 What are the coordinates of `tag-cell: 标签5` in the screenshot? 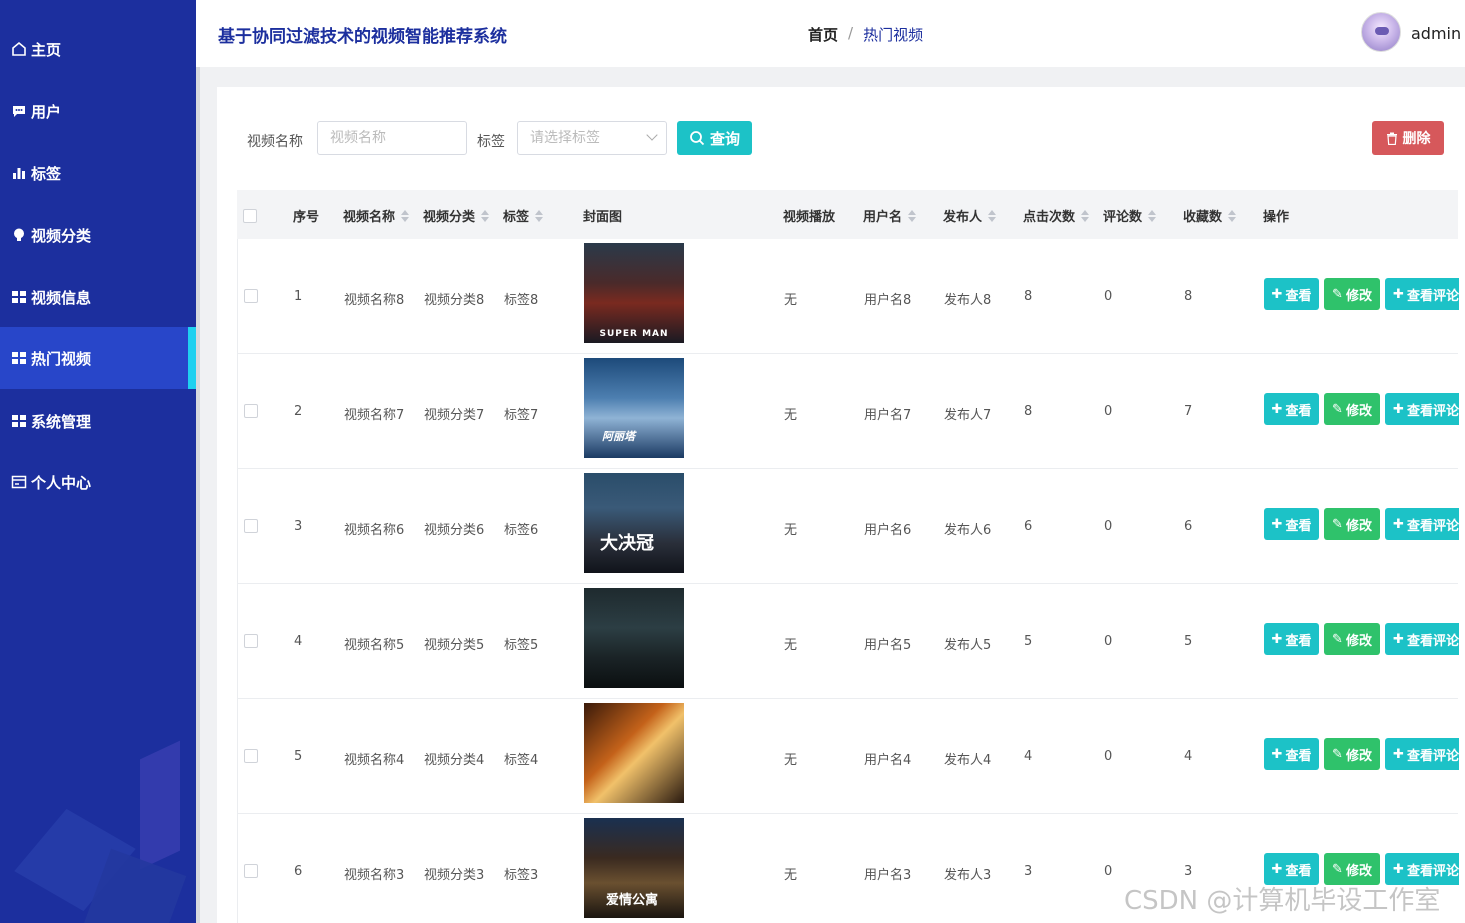 It's located at (521, 645).